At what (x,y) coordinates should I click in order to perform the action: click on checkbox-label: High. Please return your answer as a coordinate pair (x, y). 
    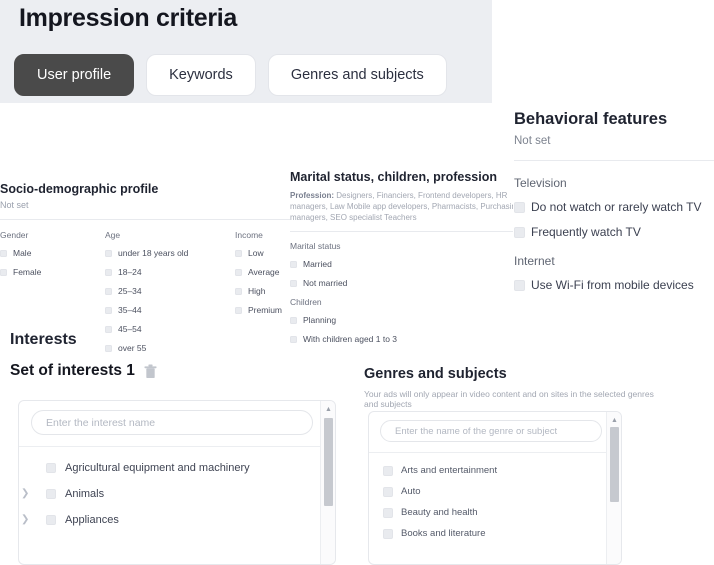
    Looking at the image, I should click on (257, 291).